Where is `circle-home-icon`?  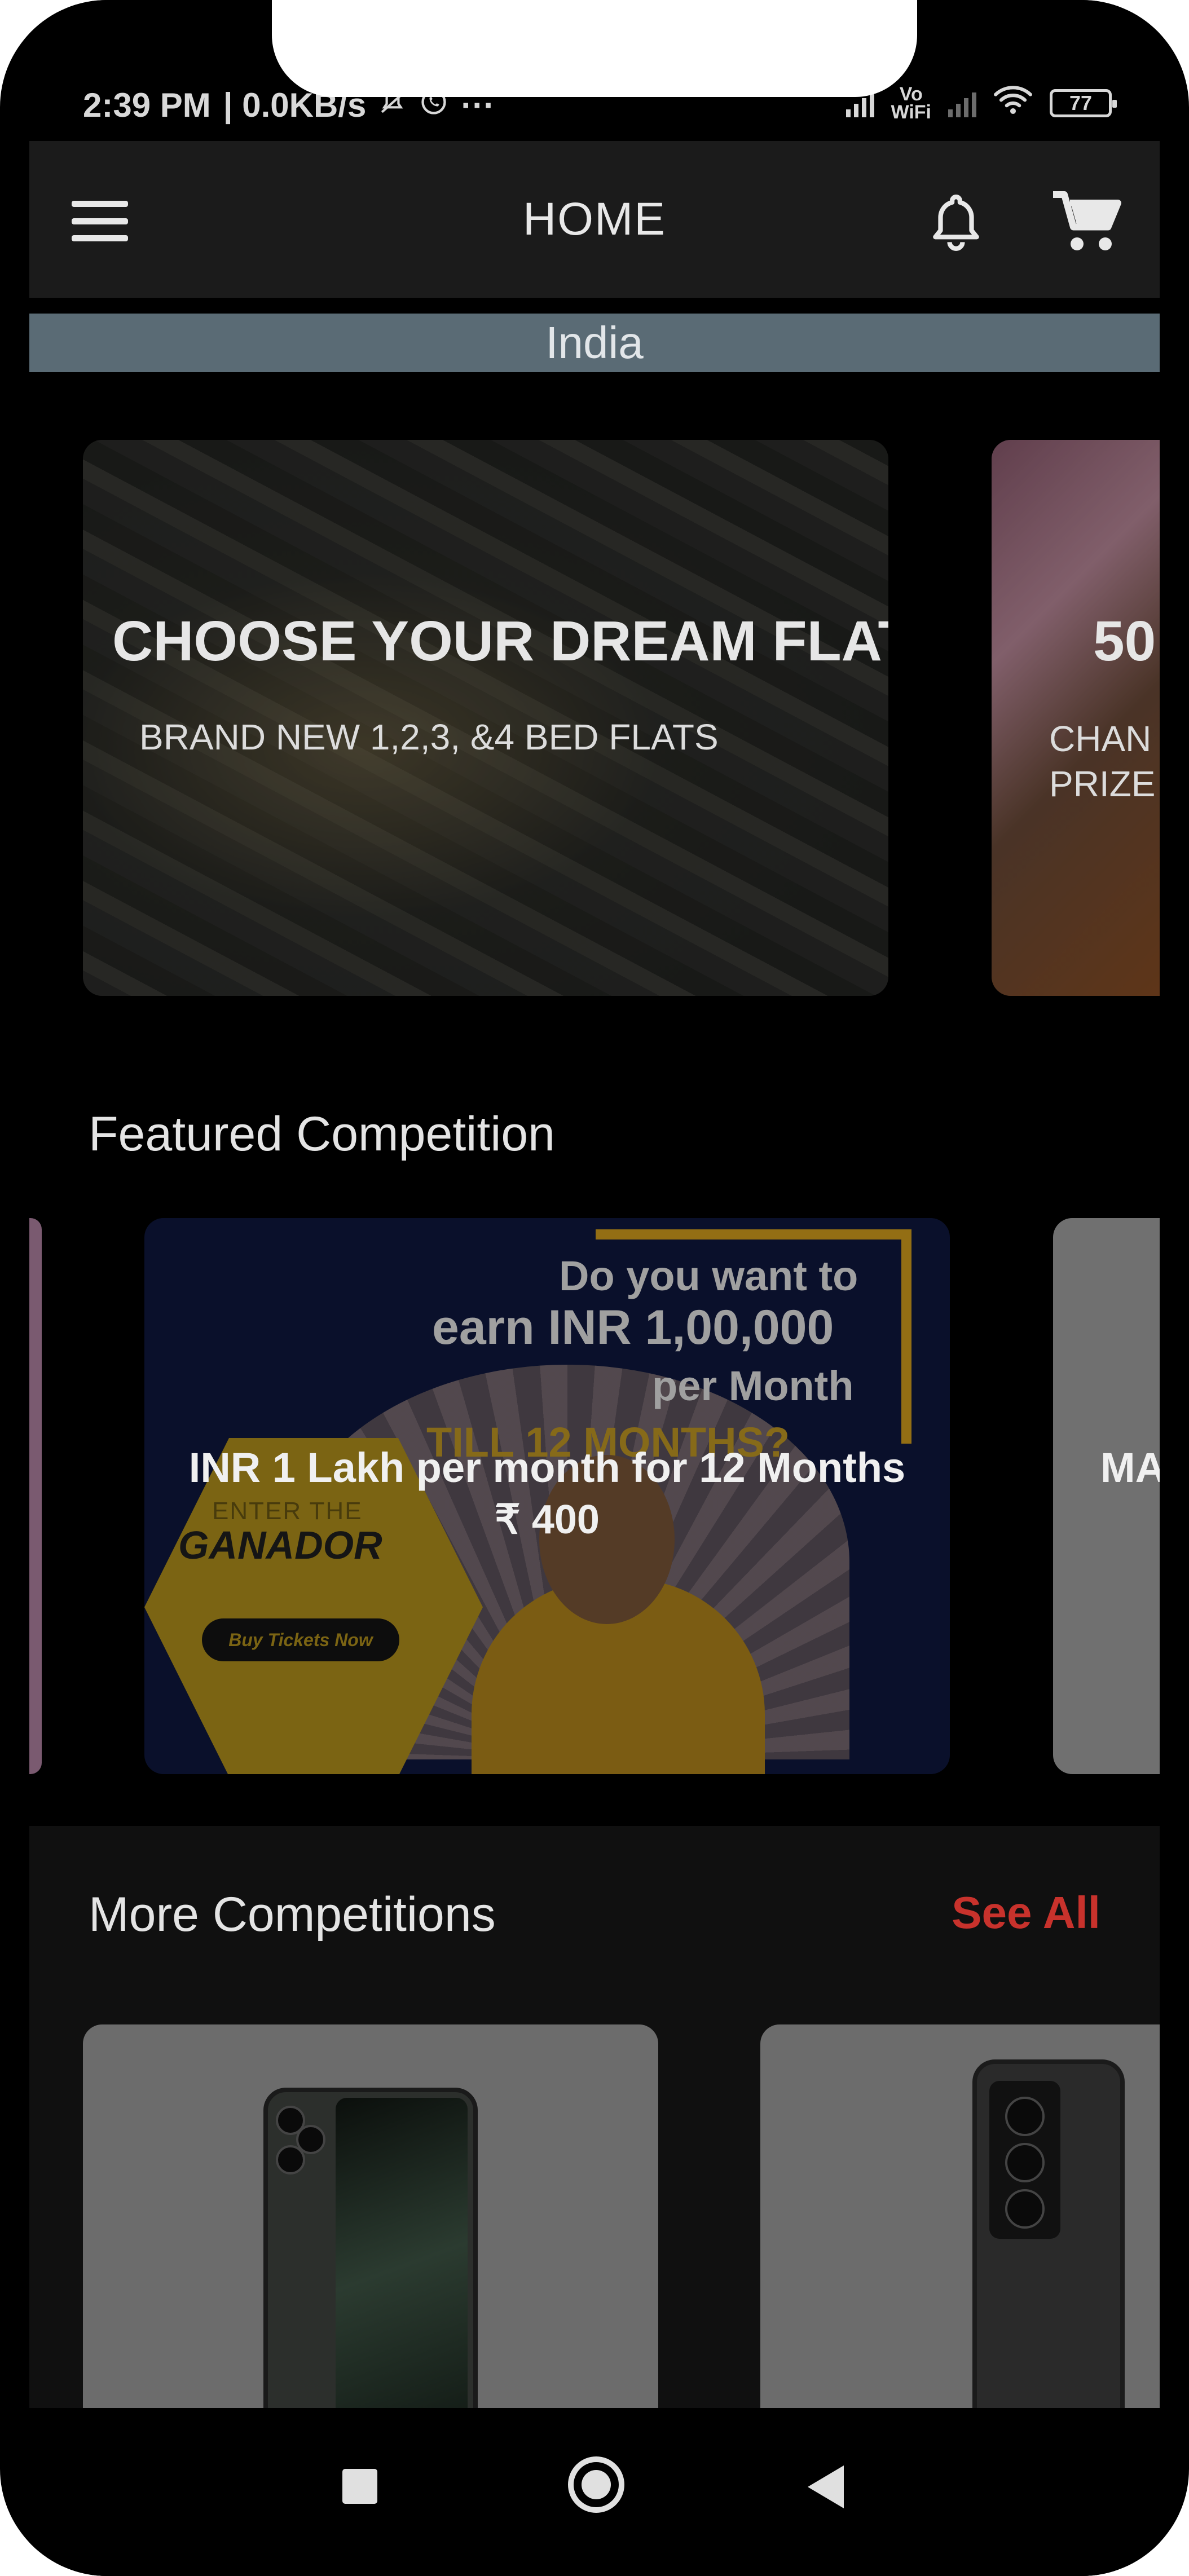
circle-home-icon is located at coordinates (596, 2484).